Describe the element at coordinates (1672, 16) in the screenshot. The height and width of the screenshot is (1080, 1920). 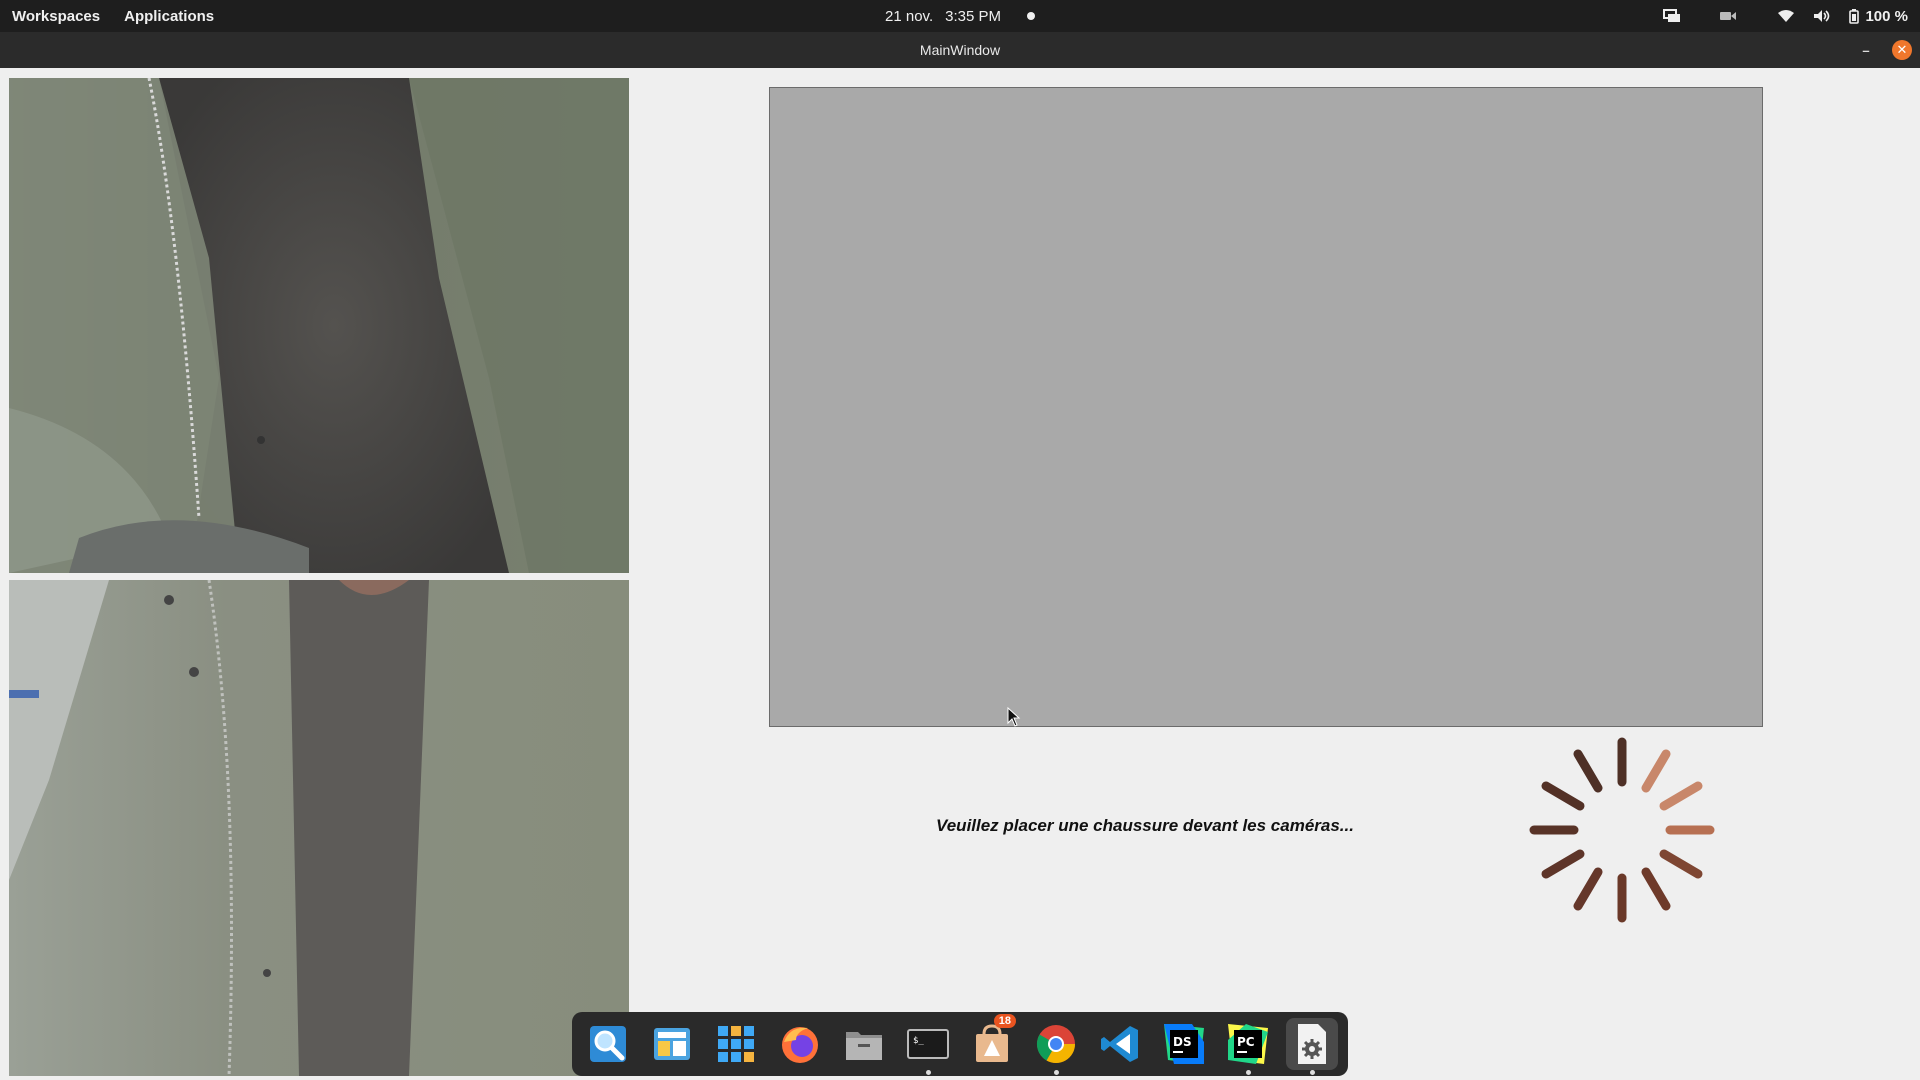
I see `display-icon` at that location.